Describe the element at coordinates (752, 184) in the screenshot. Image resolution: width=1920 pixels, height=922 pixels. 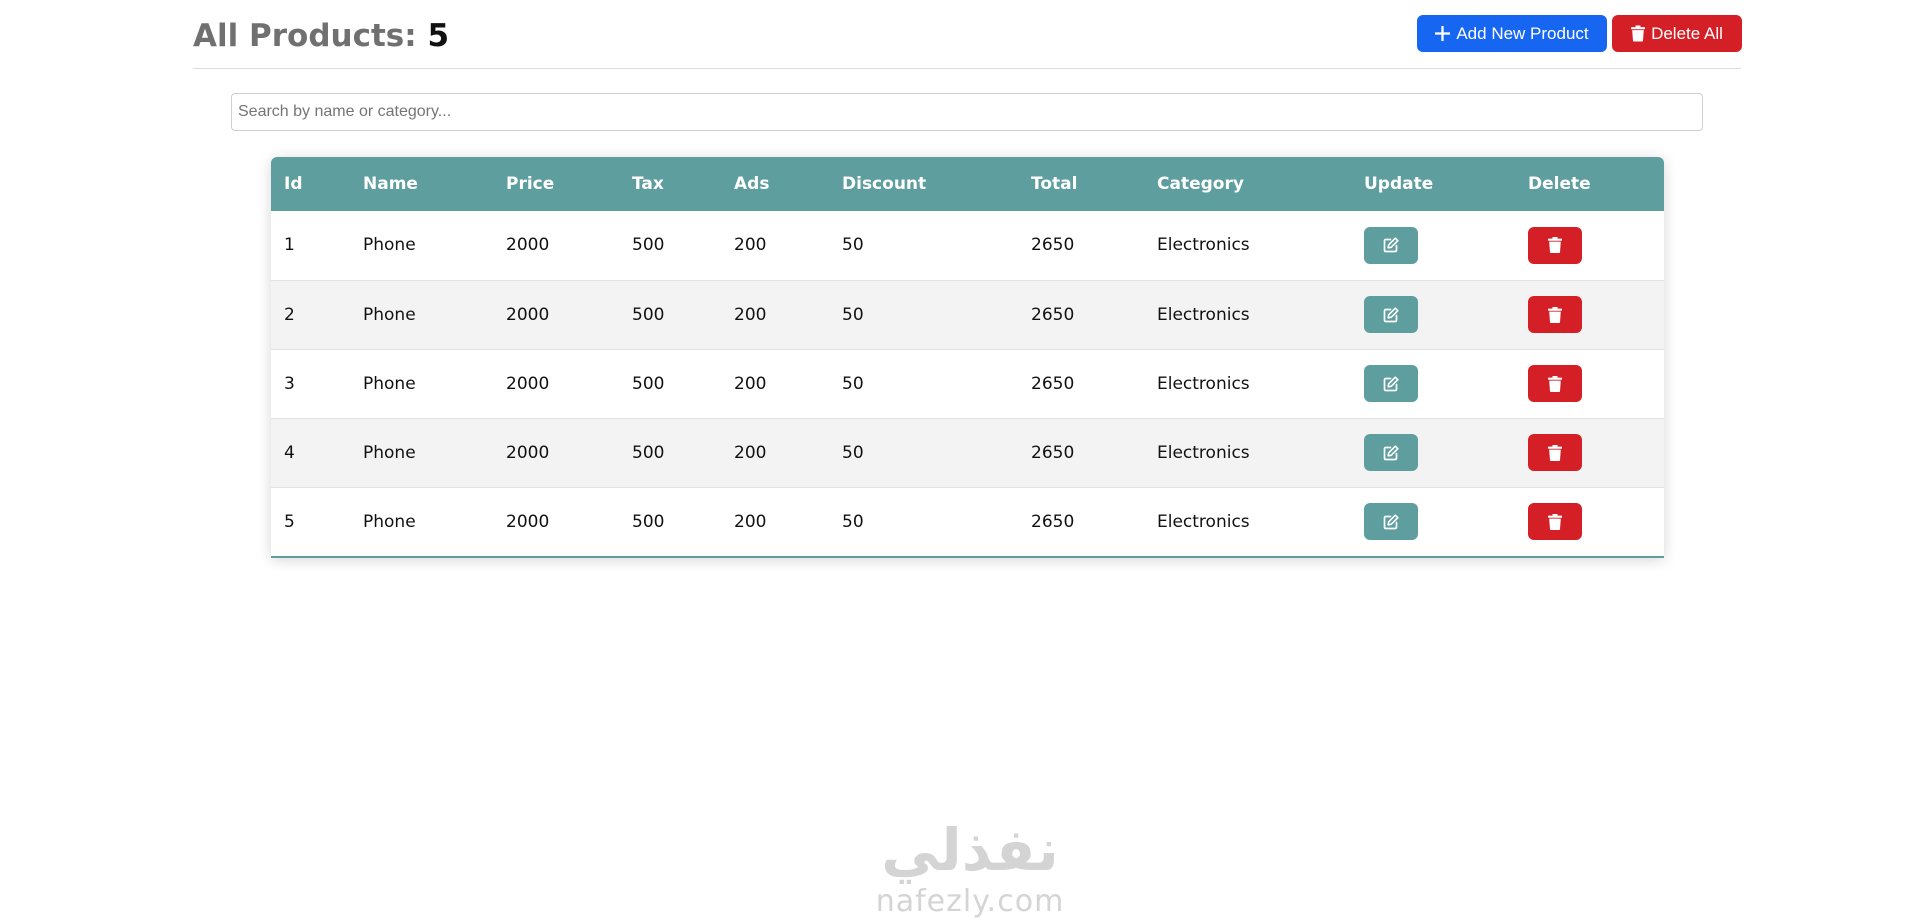
I see `column-header-ads: Ads` at that location.